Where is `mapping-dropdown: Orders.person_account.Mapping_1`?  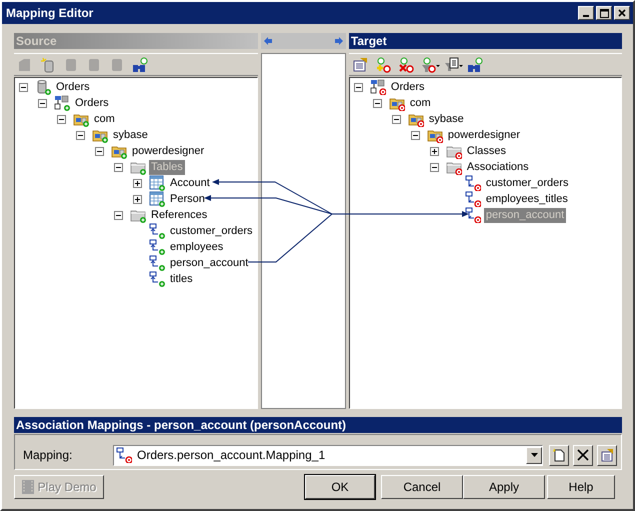 mapping-dropdown: Orders.person_account.Mapping_1 is located at coordinates (328, 455).